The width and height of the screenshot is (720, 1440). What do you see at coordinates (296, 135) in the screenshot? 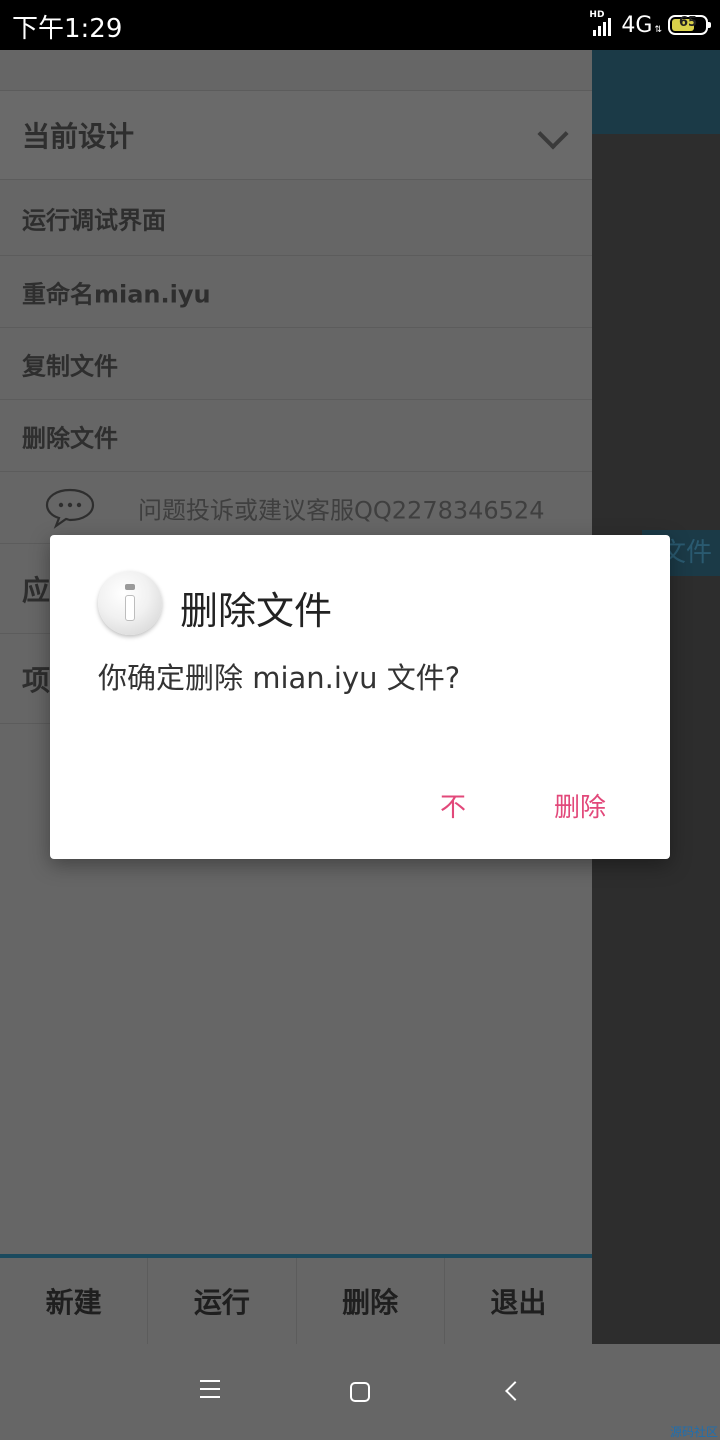
I see `drawer-header-current-design: 当前设计` at bounding box center [296, 135].